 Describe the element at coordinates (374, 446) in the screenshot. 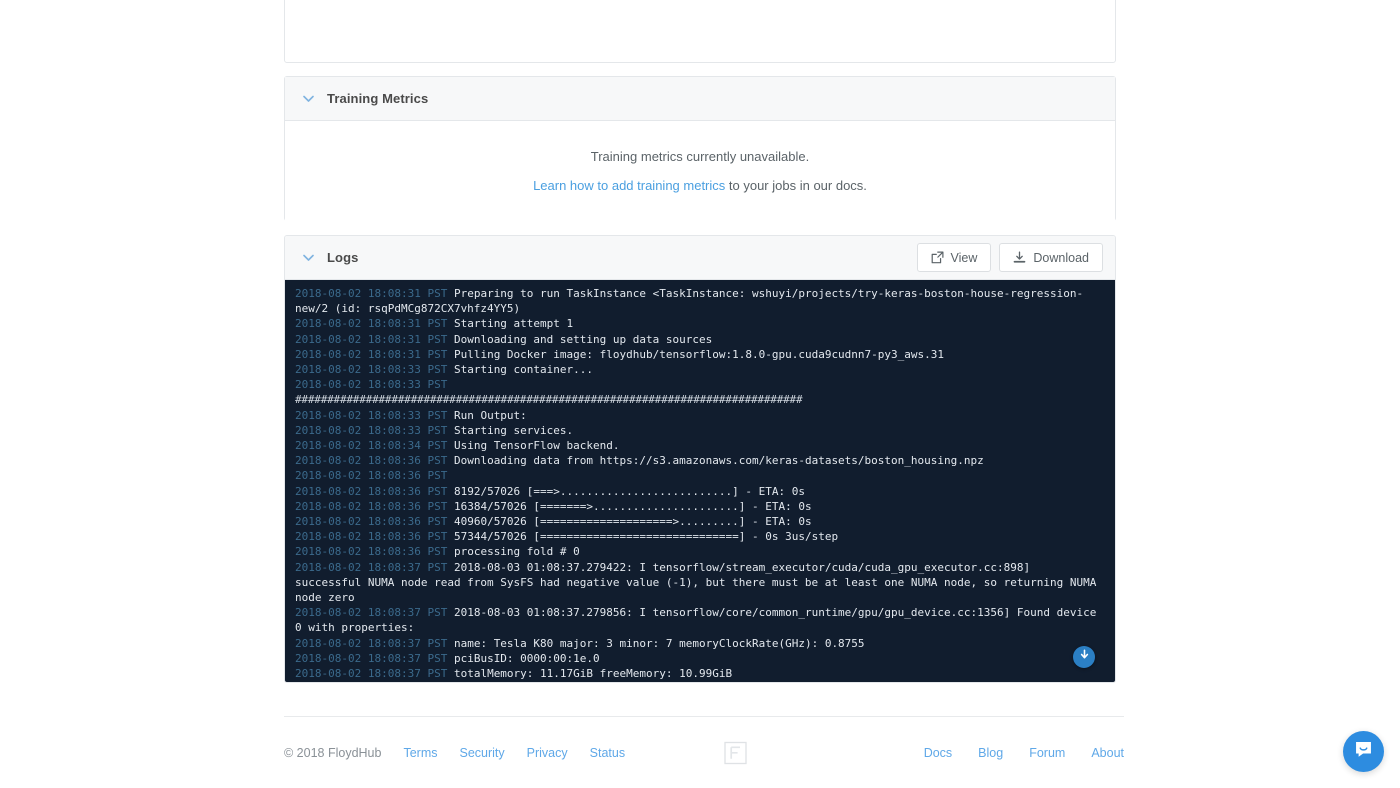

I see `log-timestamp: 2018-08-02 18:08:34 PST` at that location.